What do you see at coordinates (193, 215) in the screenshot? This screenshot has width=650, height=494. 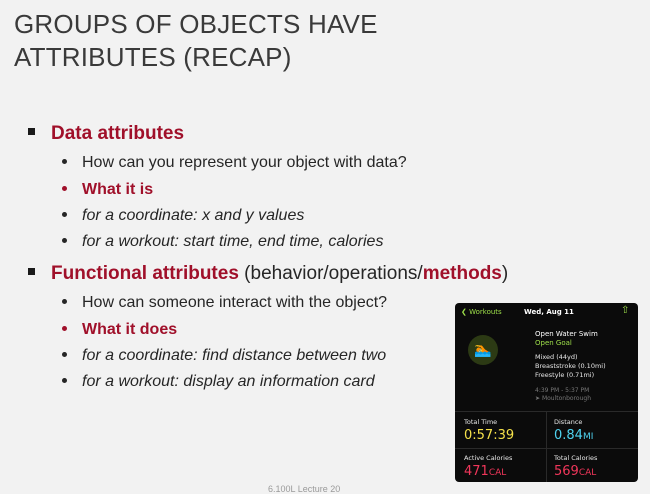 I see `list-item-text: for a coordinate: x and y values` at bounding box center [193, 215].